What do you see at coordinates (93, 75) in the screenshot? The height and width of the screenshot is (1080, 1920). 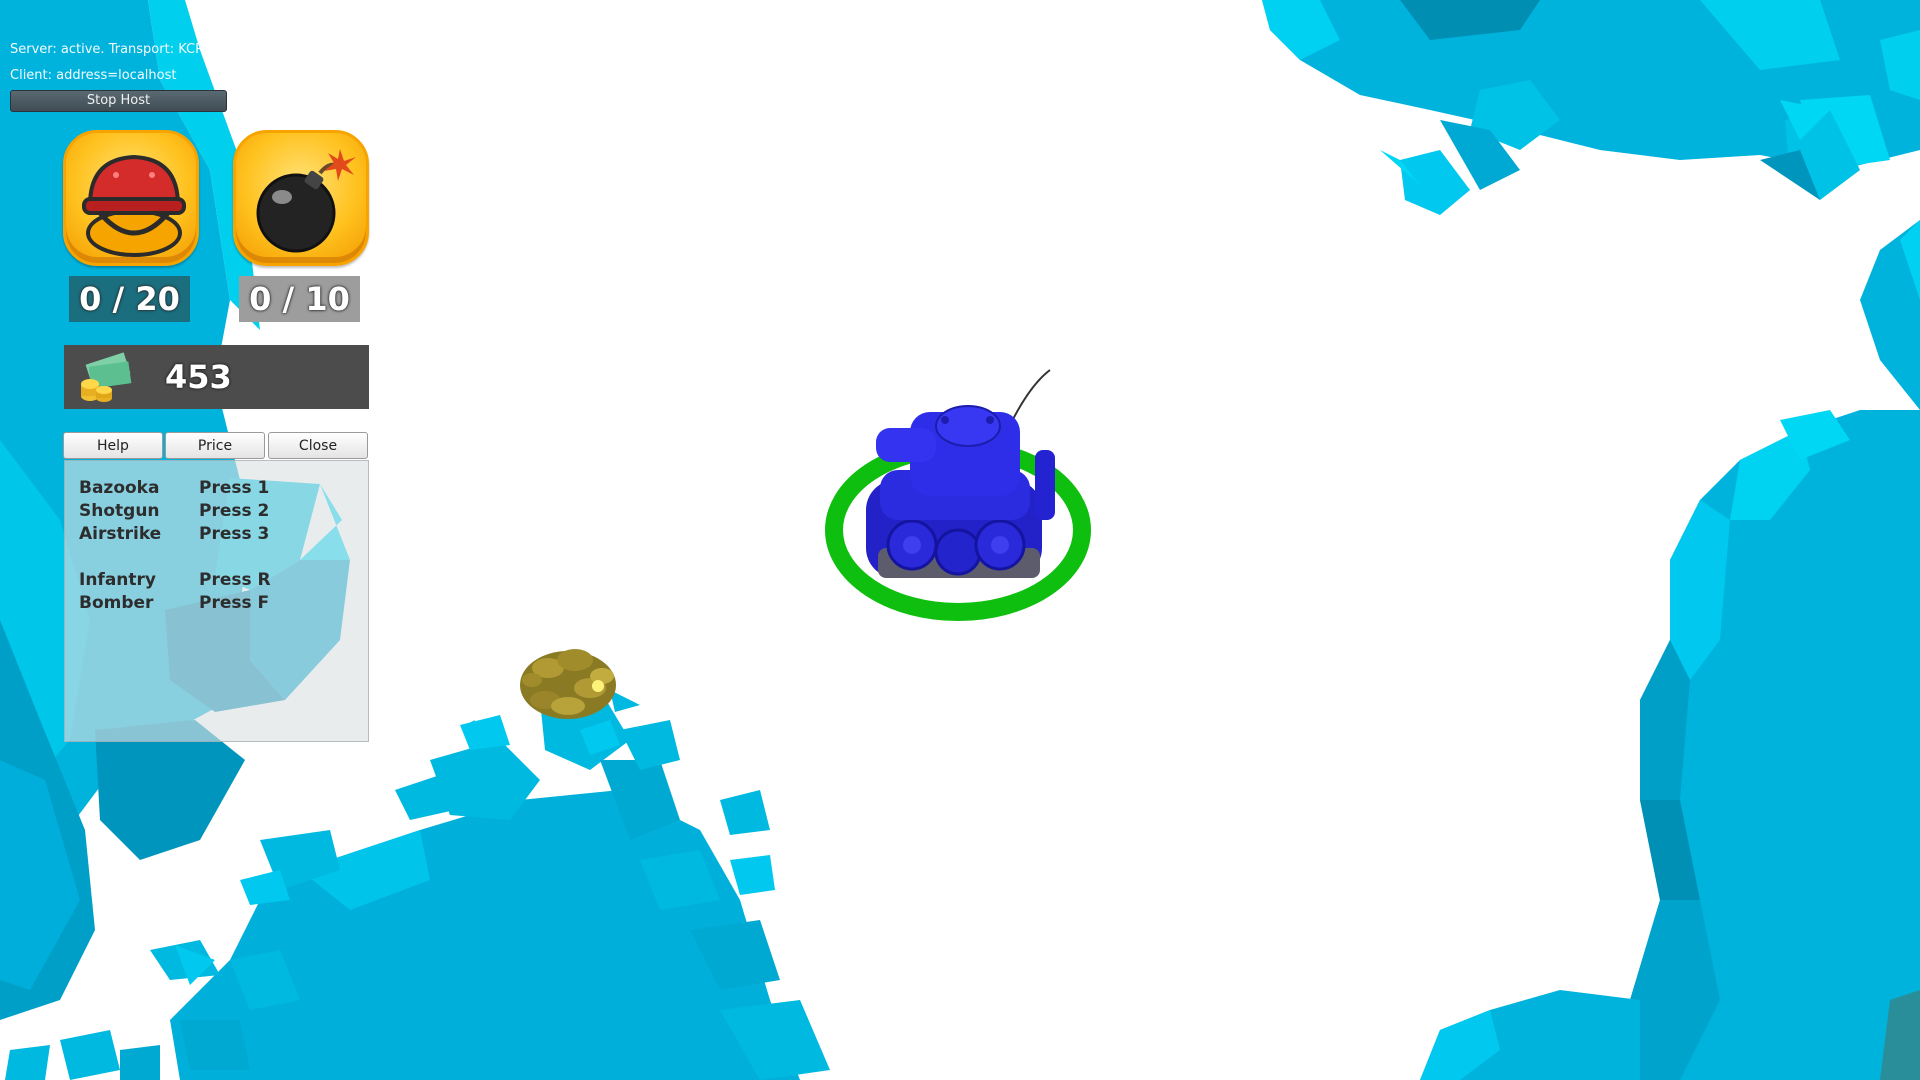 I see `client-status-text: Client: address=localhost` at bounding box center [93, 75].